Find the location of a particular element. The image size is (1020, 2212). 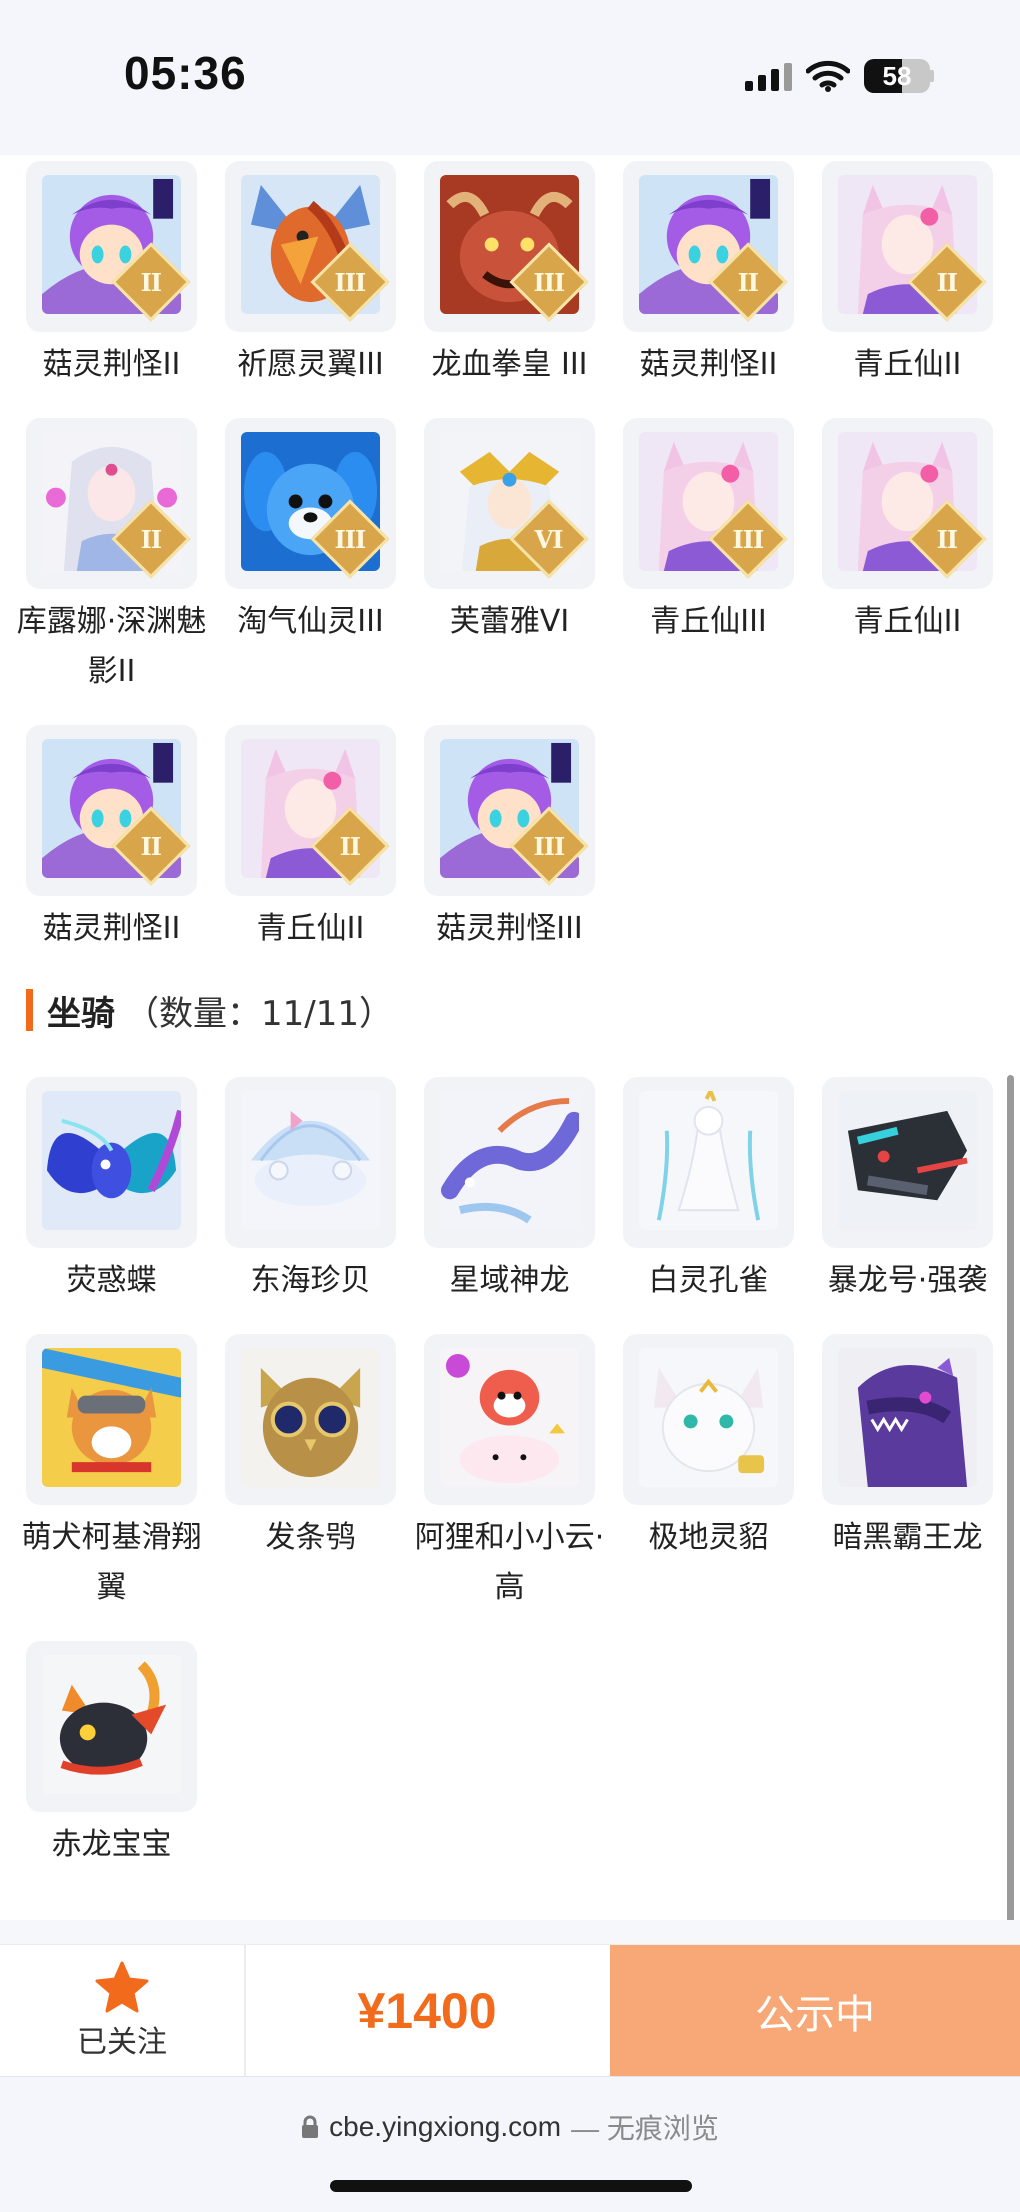

section-accent-bar is located at coordinates (29, 1010).